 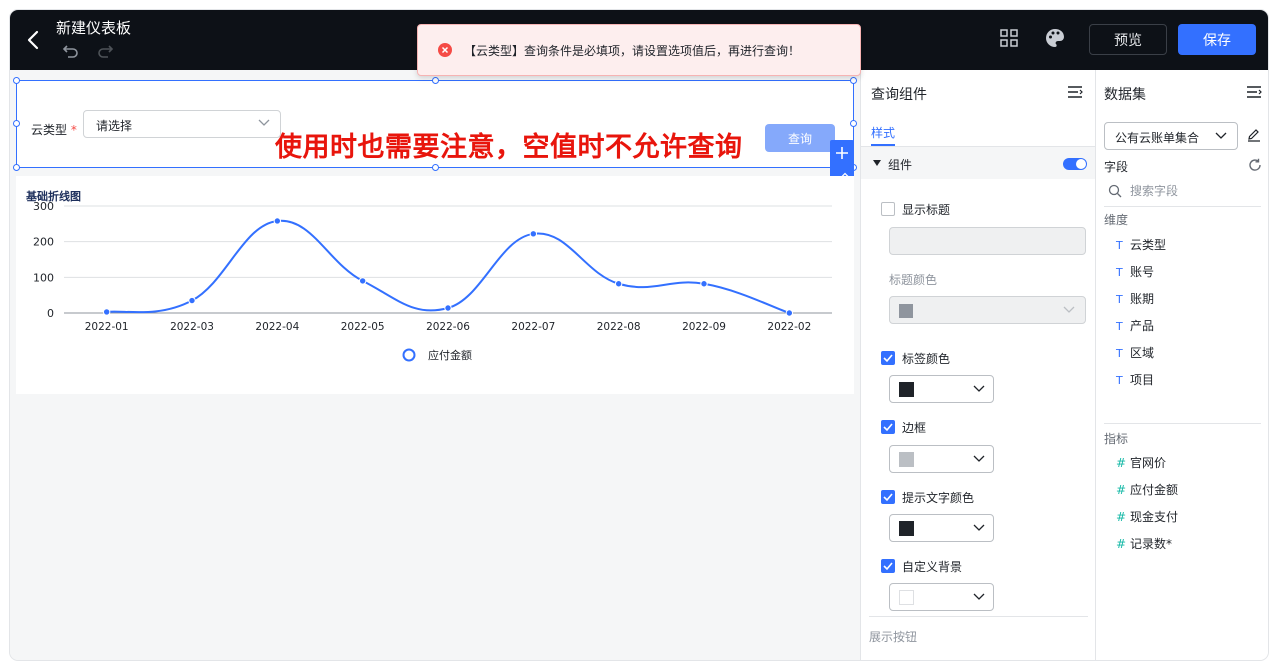 I want to click on border-checkbox, so click(x=888, y=427).